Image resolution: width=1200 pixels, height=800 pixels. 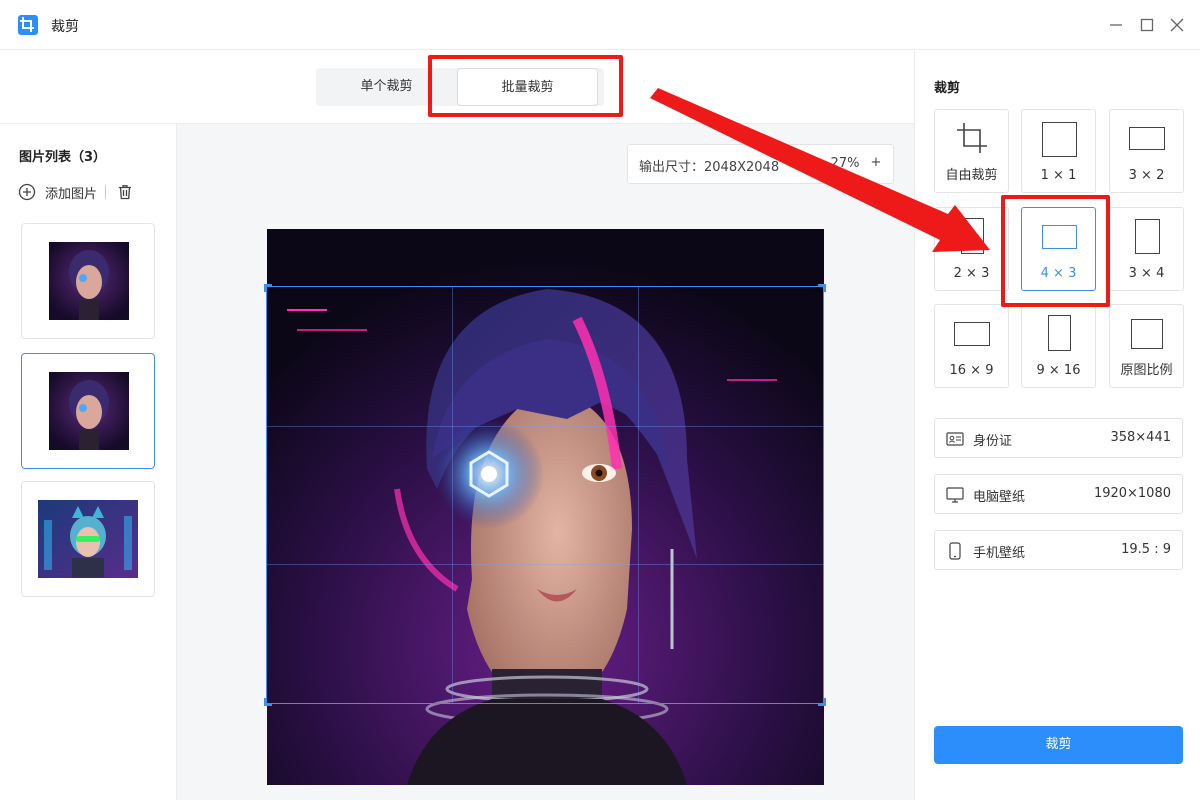 I want to click on ratio-original: 原图比例, so click(x=1146, y=346).